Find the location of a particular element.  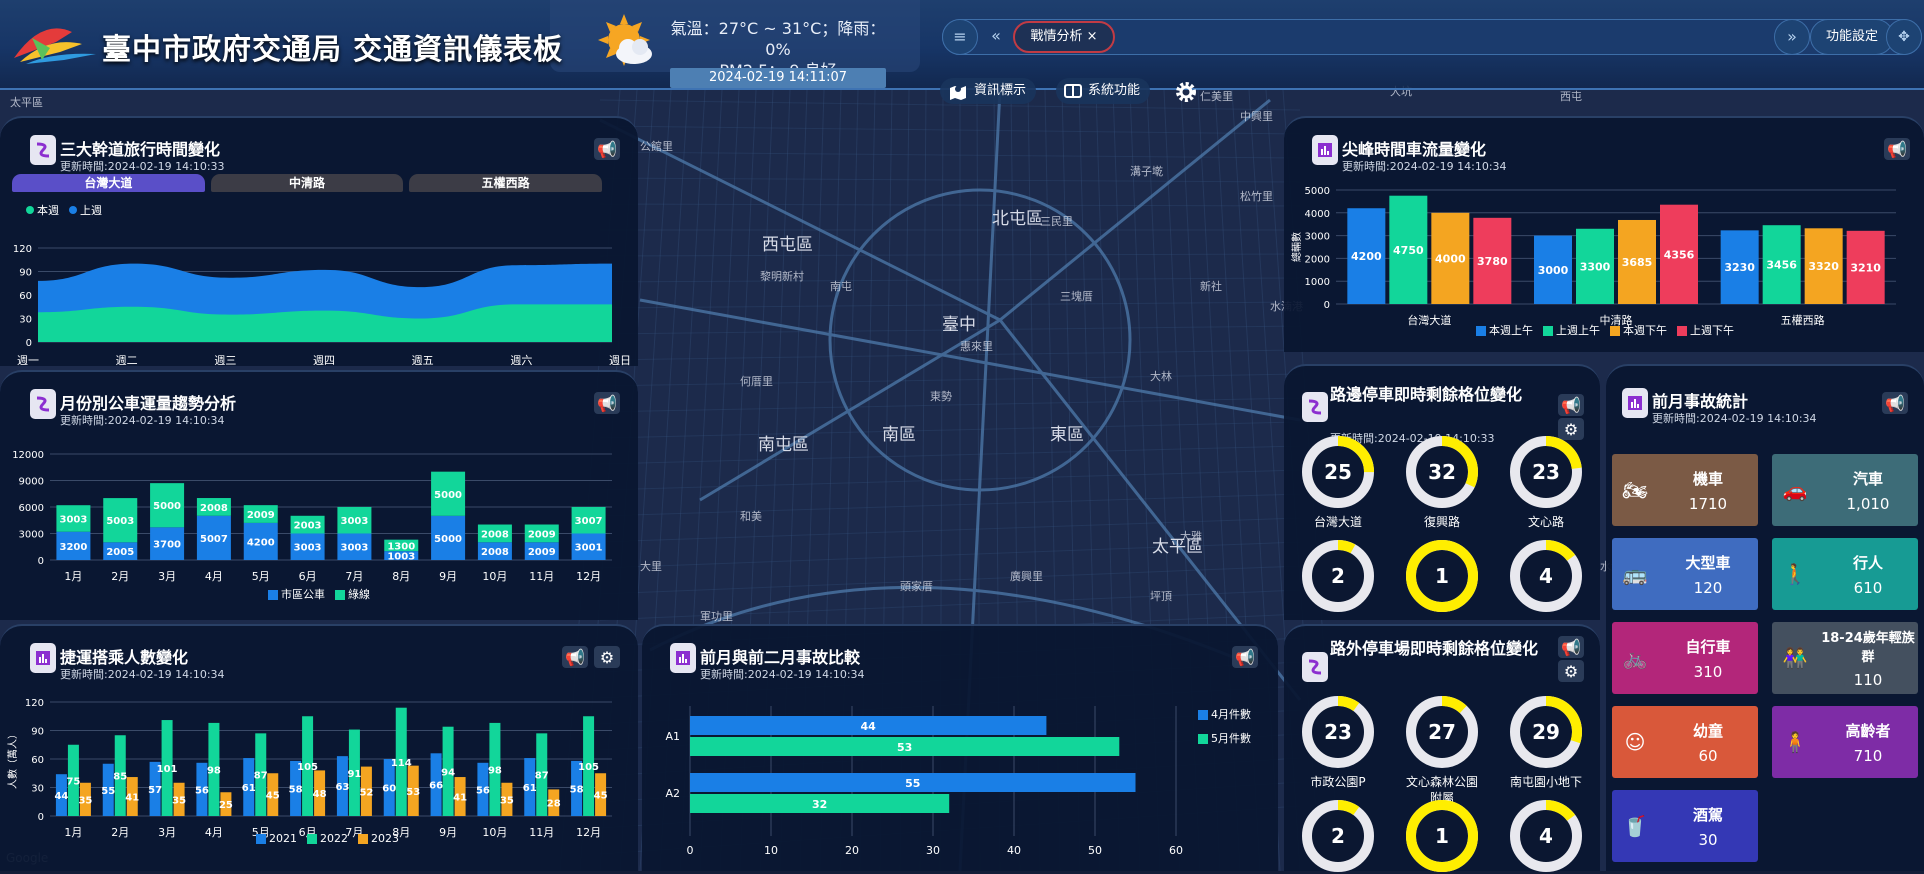

accident-card-label: 機車 is located at coordinates (1707, 478).